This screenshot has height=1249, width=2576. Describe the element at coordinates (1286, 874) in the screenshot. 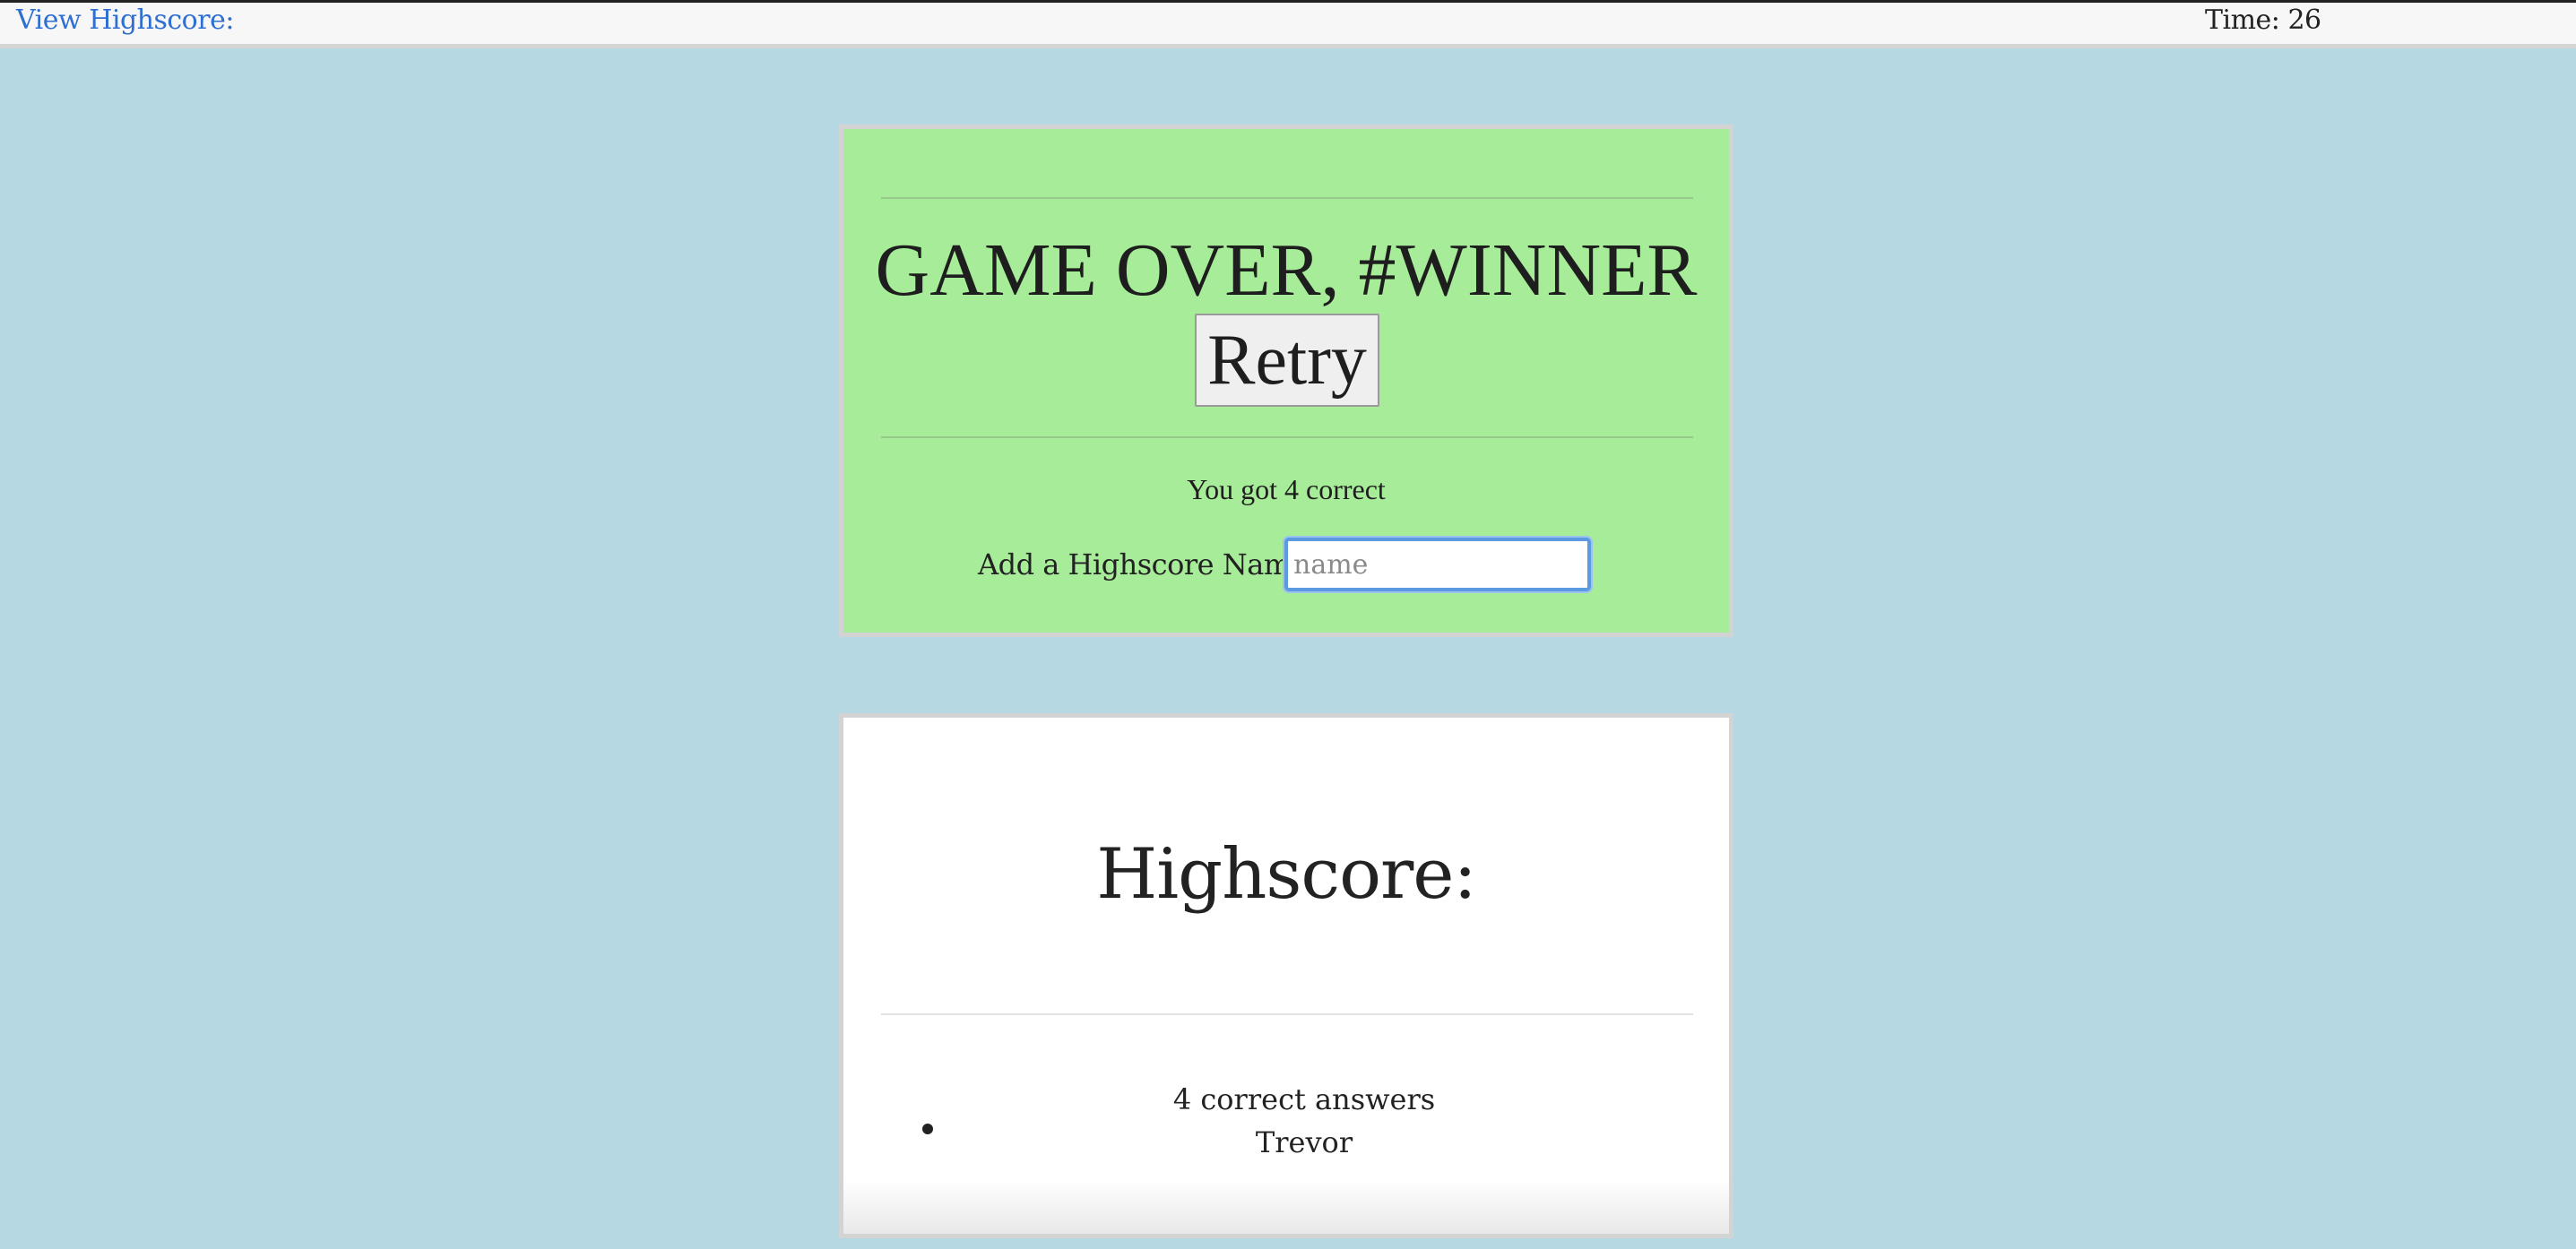

I see `highscore-title: Highscore:` at that location.